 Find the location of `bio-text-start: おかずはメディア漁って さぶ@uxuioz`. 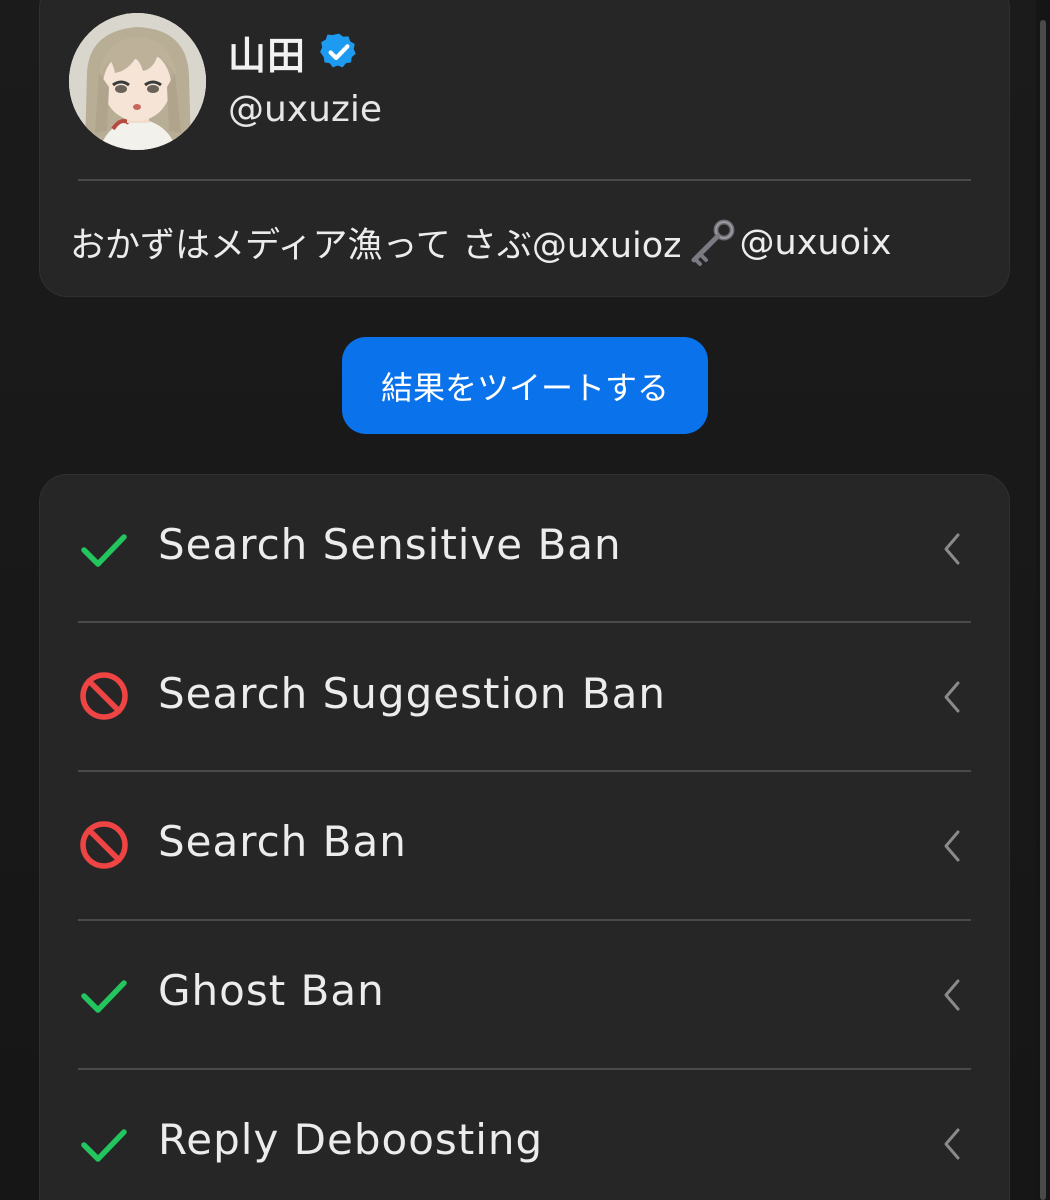

bio-text-start: おかずはメディア漁って さぶ@uxuioz is located at coordinates (376, 246).